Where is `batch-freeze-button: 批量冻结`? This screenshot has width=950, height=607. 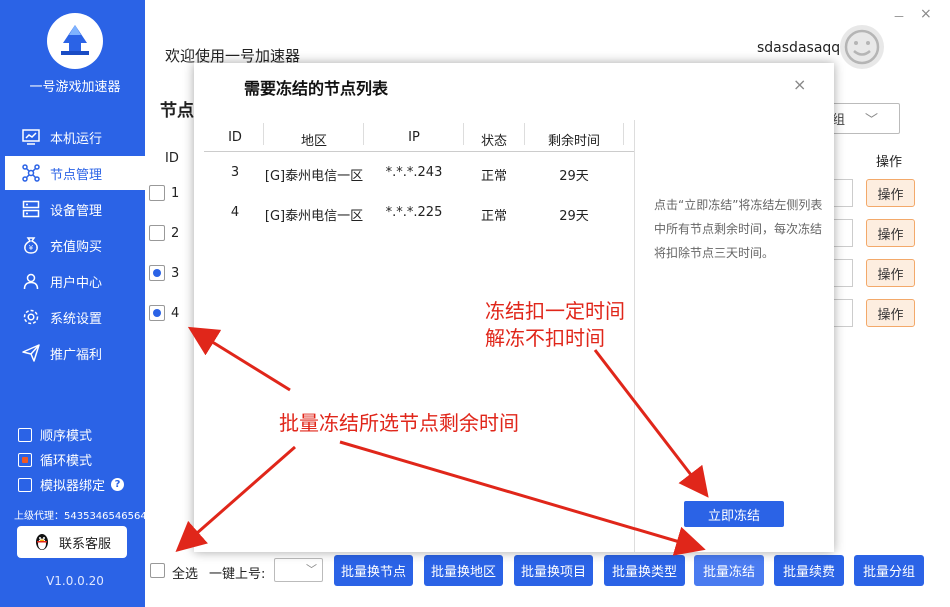 batch-freeze-button: 批量冻结 is located at coordinates (729, 570).